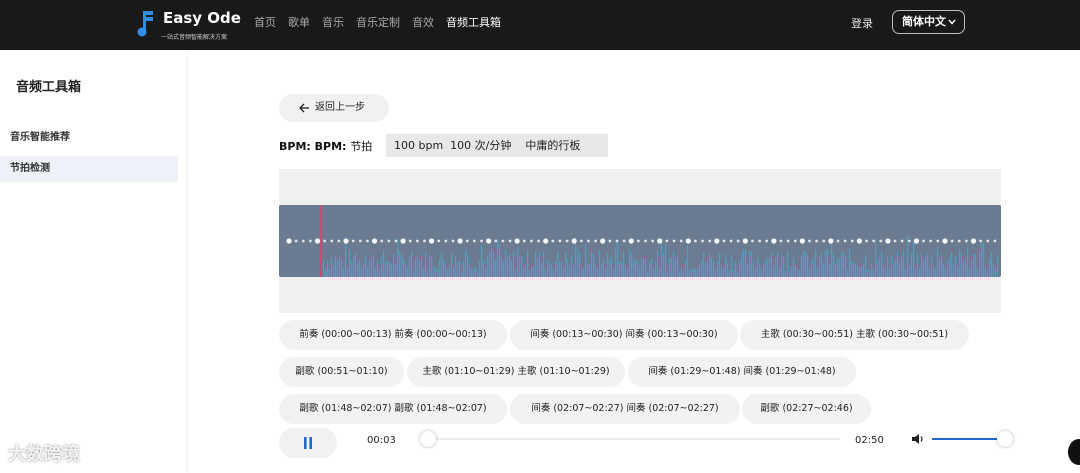  I want to click on segment-chip: 间奏 (00:13~00:30) 间奏 (00:13~00:30), so click(624, 335).